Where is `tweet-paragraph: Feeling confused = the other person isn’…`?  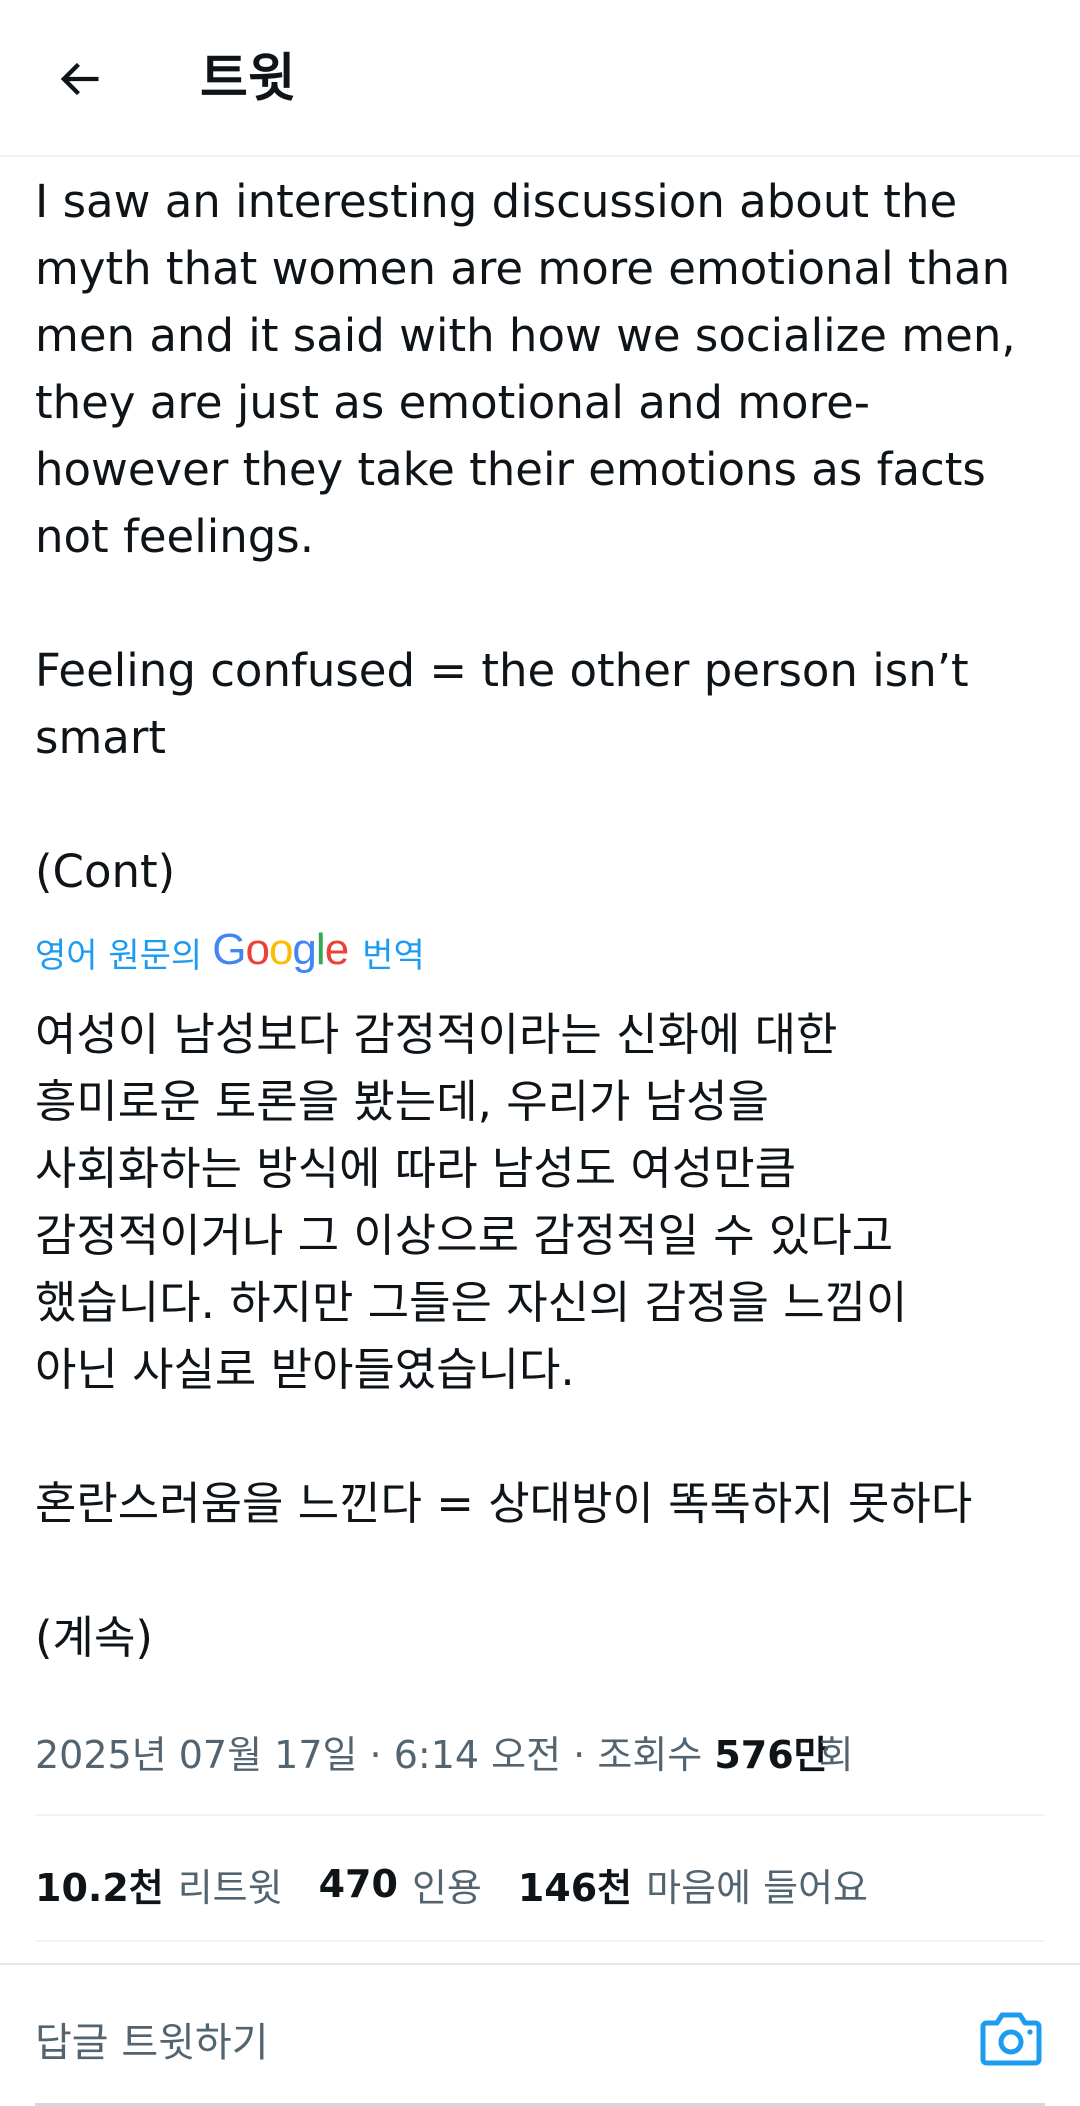 tweet-paragraph: Feeling confused = the other person isn’… is located at coordinates (502, 704).